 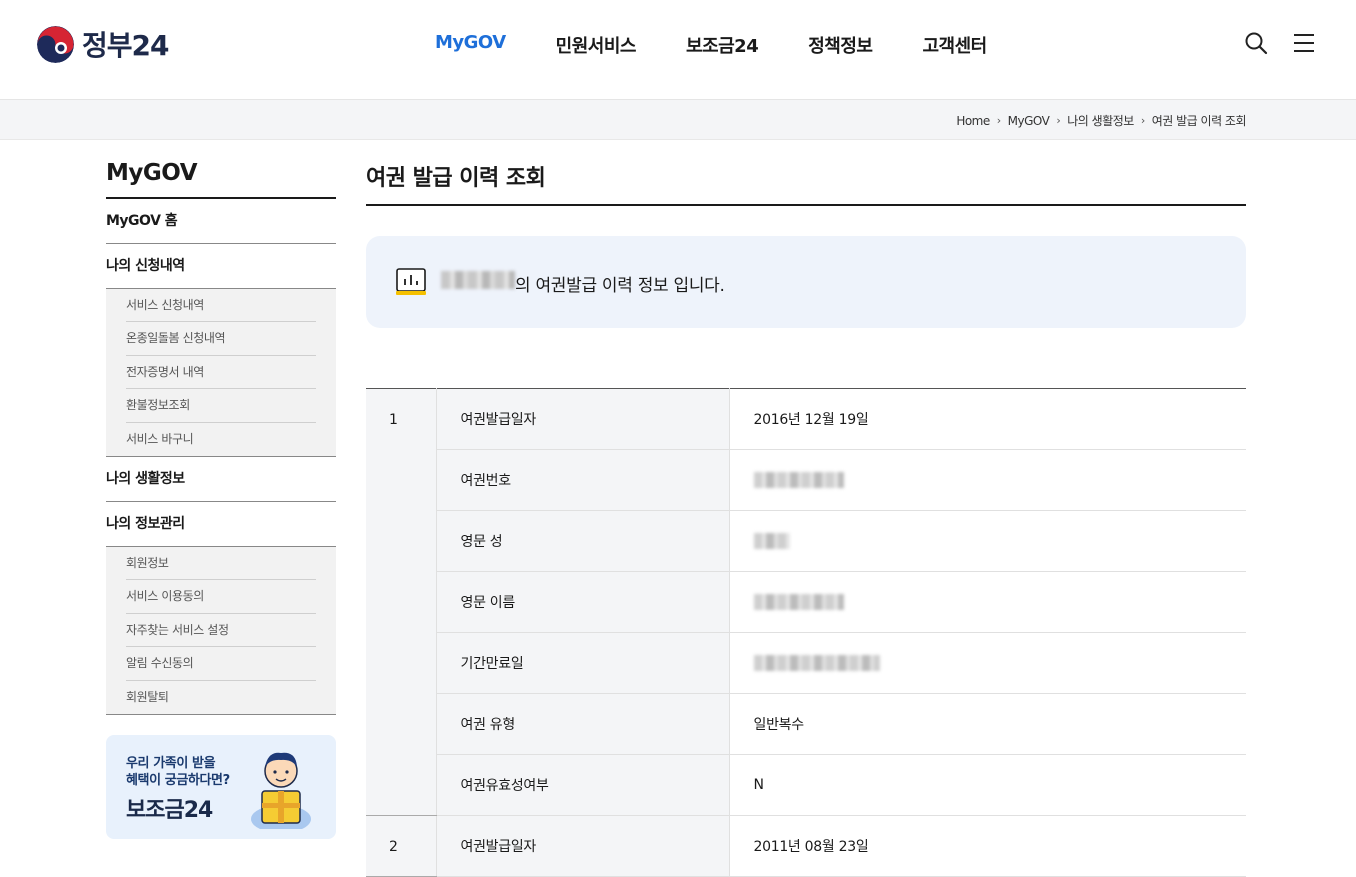 What do you see at coordinates (954, 45) in the screenshot?
I see `nav-customer-center: 고객센터` at bounding box center [954, 45].